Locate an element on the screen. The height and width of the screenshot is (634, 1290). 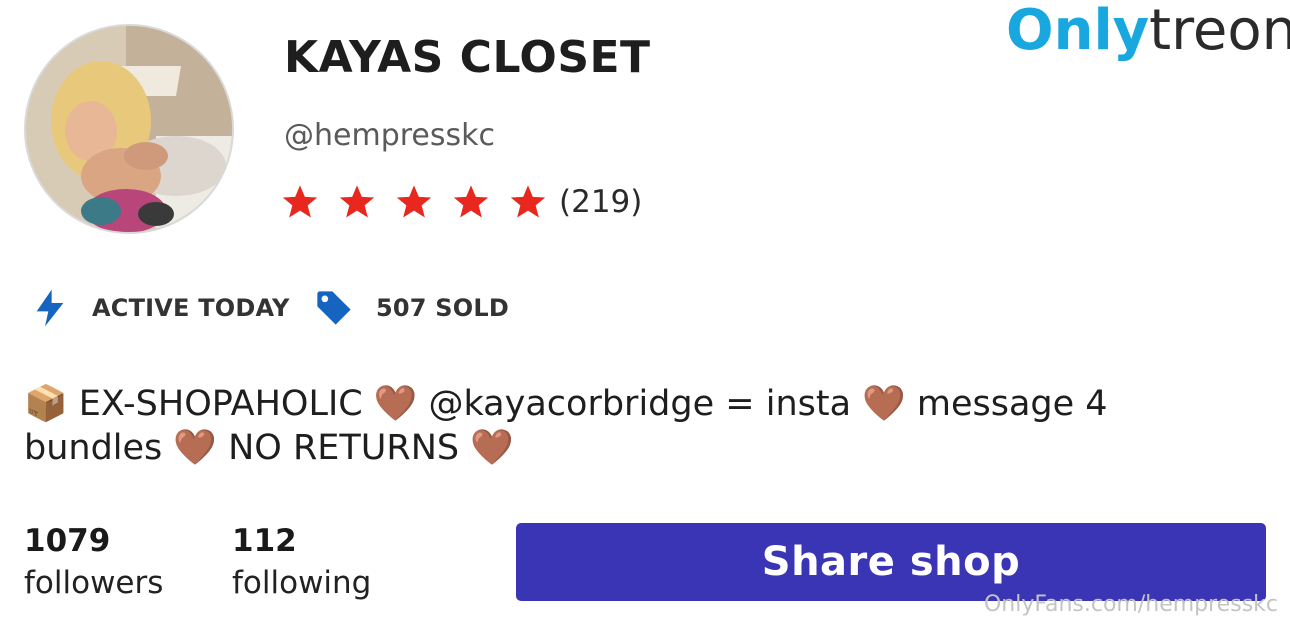
followers-stat: 1079 followers is located at coordinates (93, 562).